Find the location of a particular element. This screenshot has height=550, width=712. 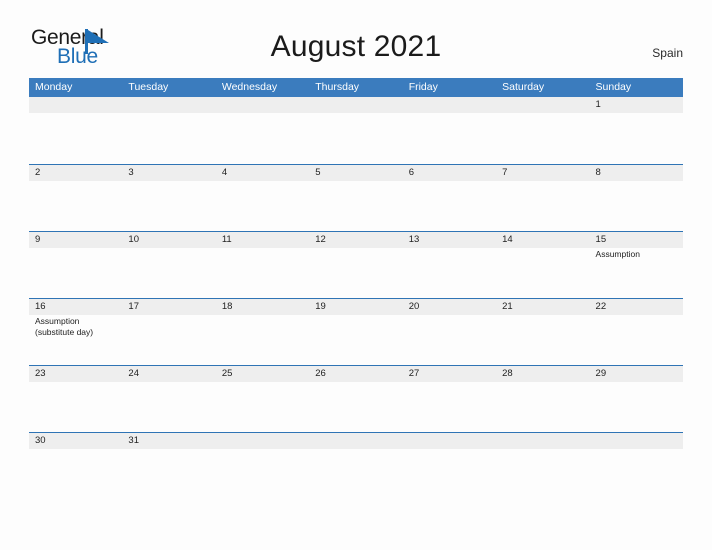

calendar-day-4: 4 is located at coordinates (262, 198).